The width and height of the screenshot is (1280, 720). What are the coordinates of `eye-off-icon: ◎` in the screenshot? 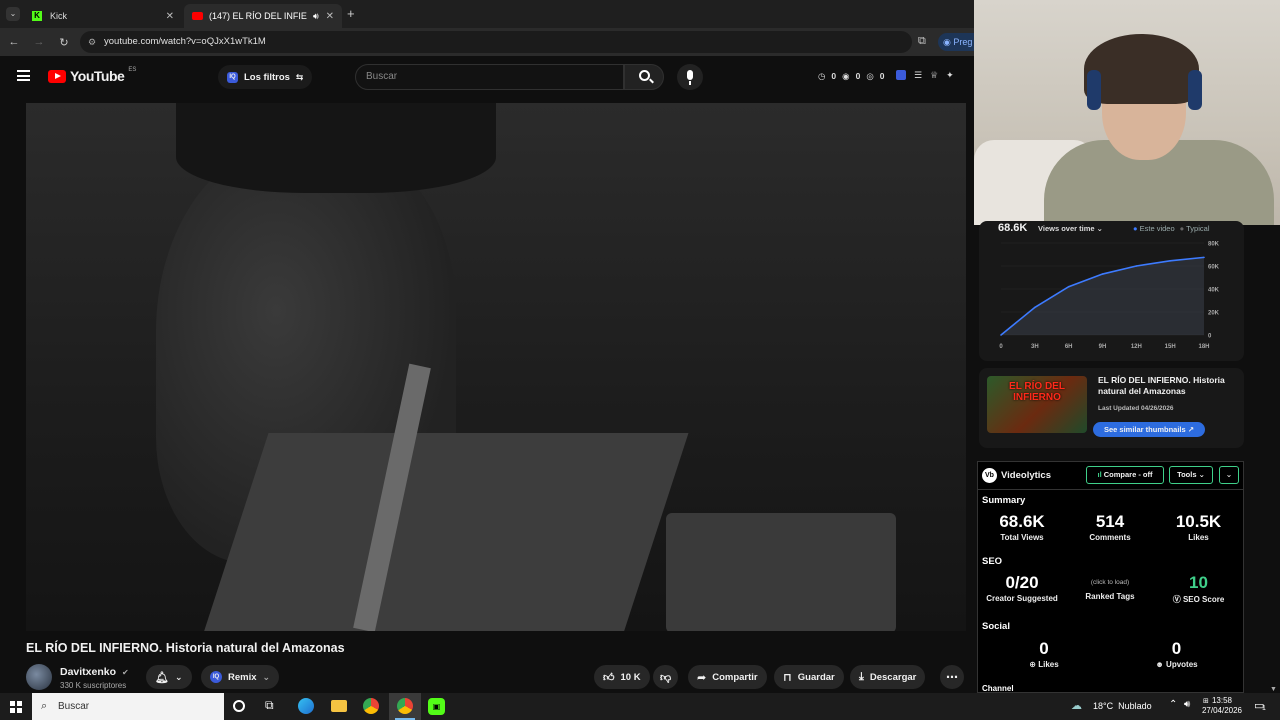 It's located at (870, 76).